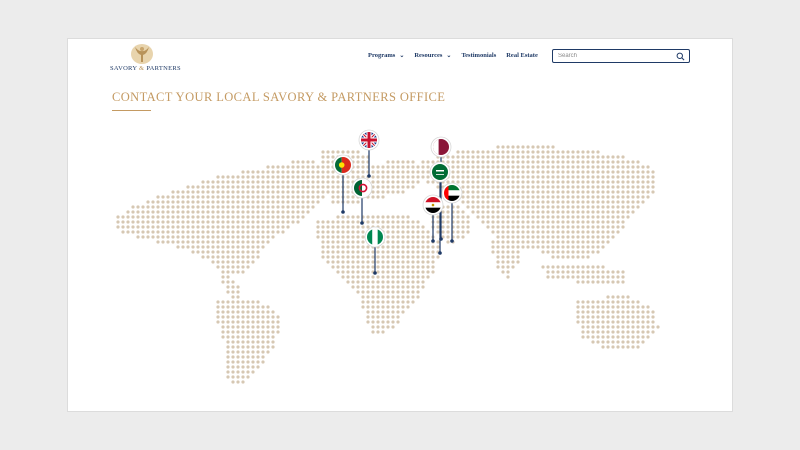 The image size is (800, 450). Describe the element at coordinates (343, 184) in the screenshot. I see `map-pin-portugal: Portugal` at that location.